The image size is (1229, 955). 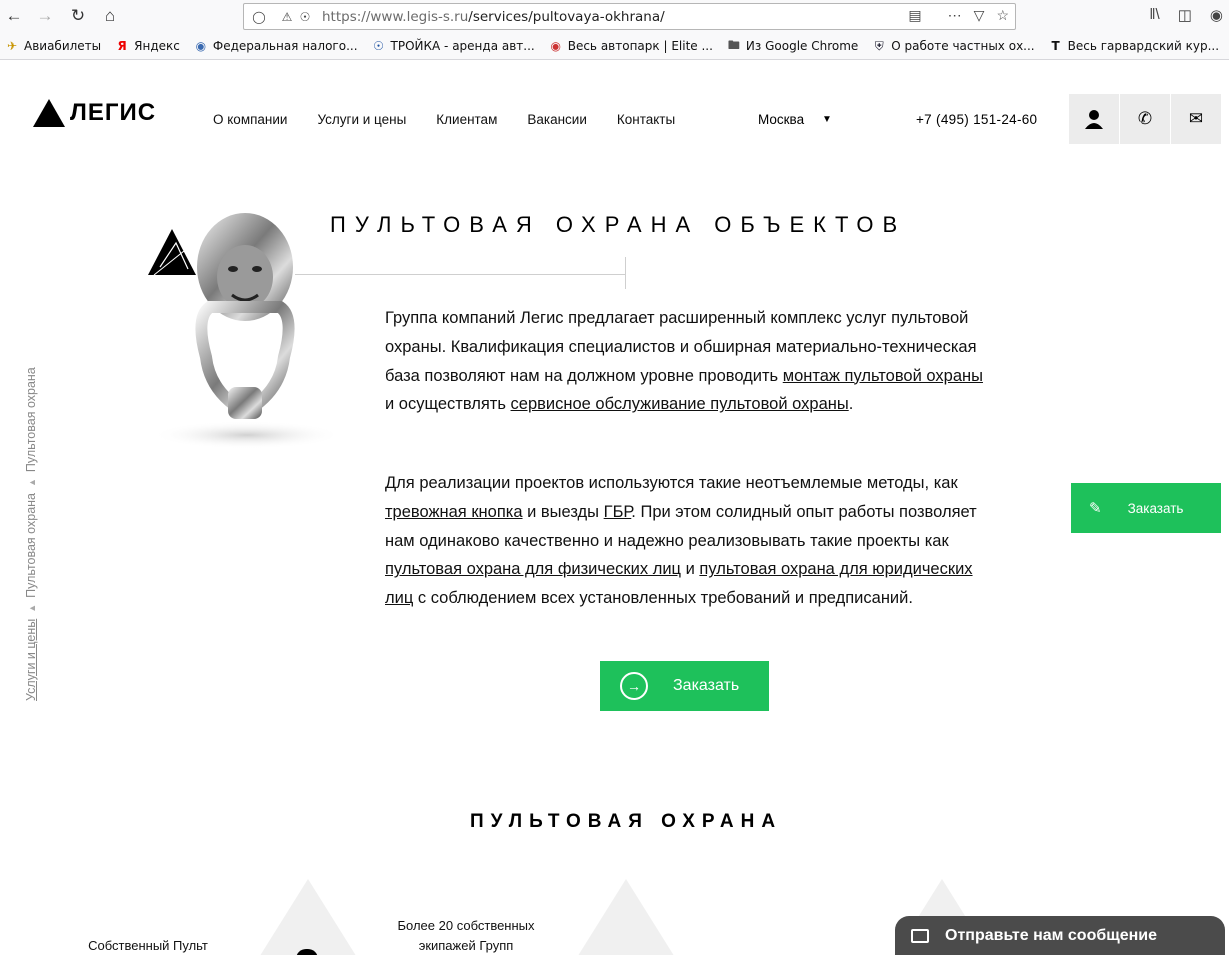 What do you see at coordinates (395, 16) in the screenshot?
I see `url-host: https://www.legis-s.ru` at bounding box center [395, 16].